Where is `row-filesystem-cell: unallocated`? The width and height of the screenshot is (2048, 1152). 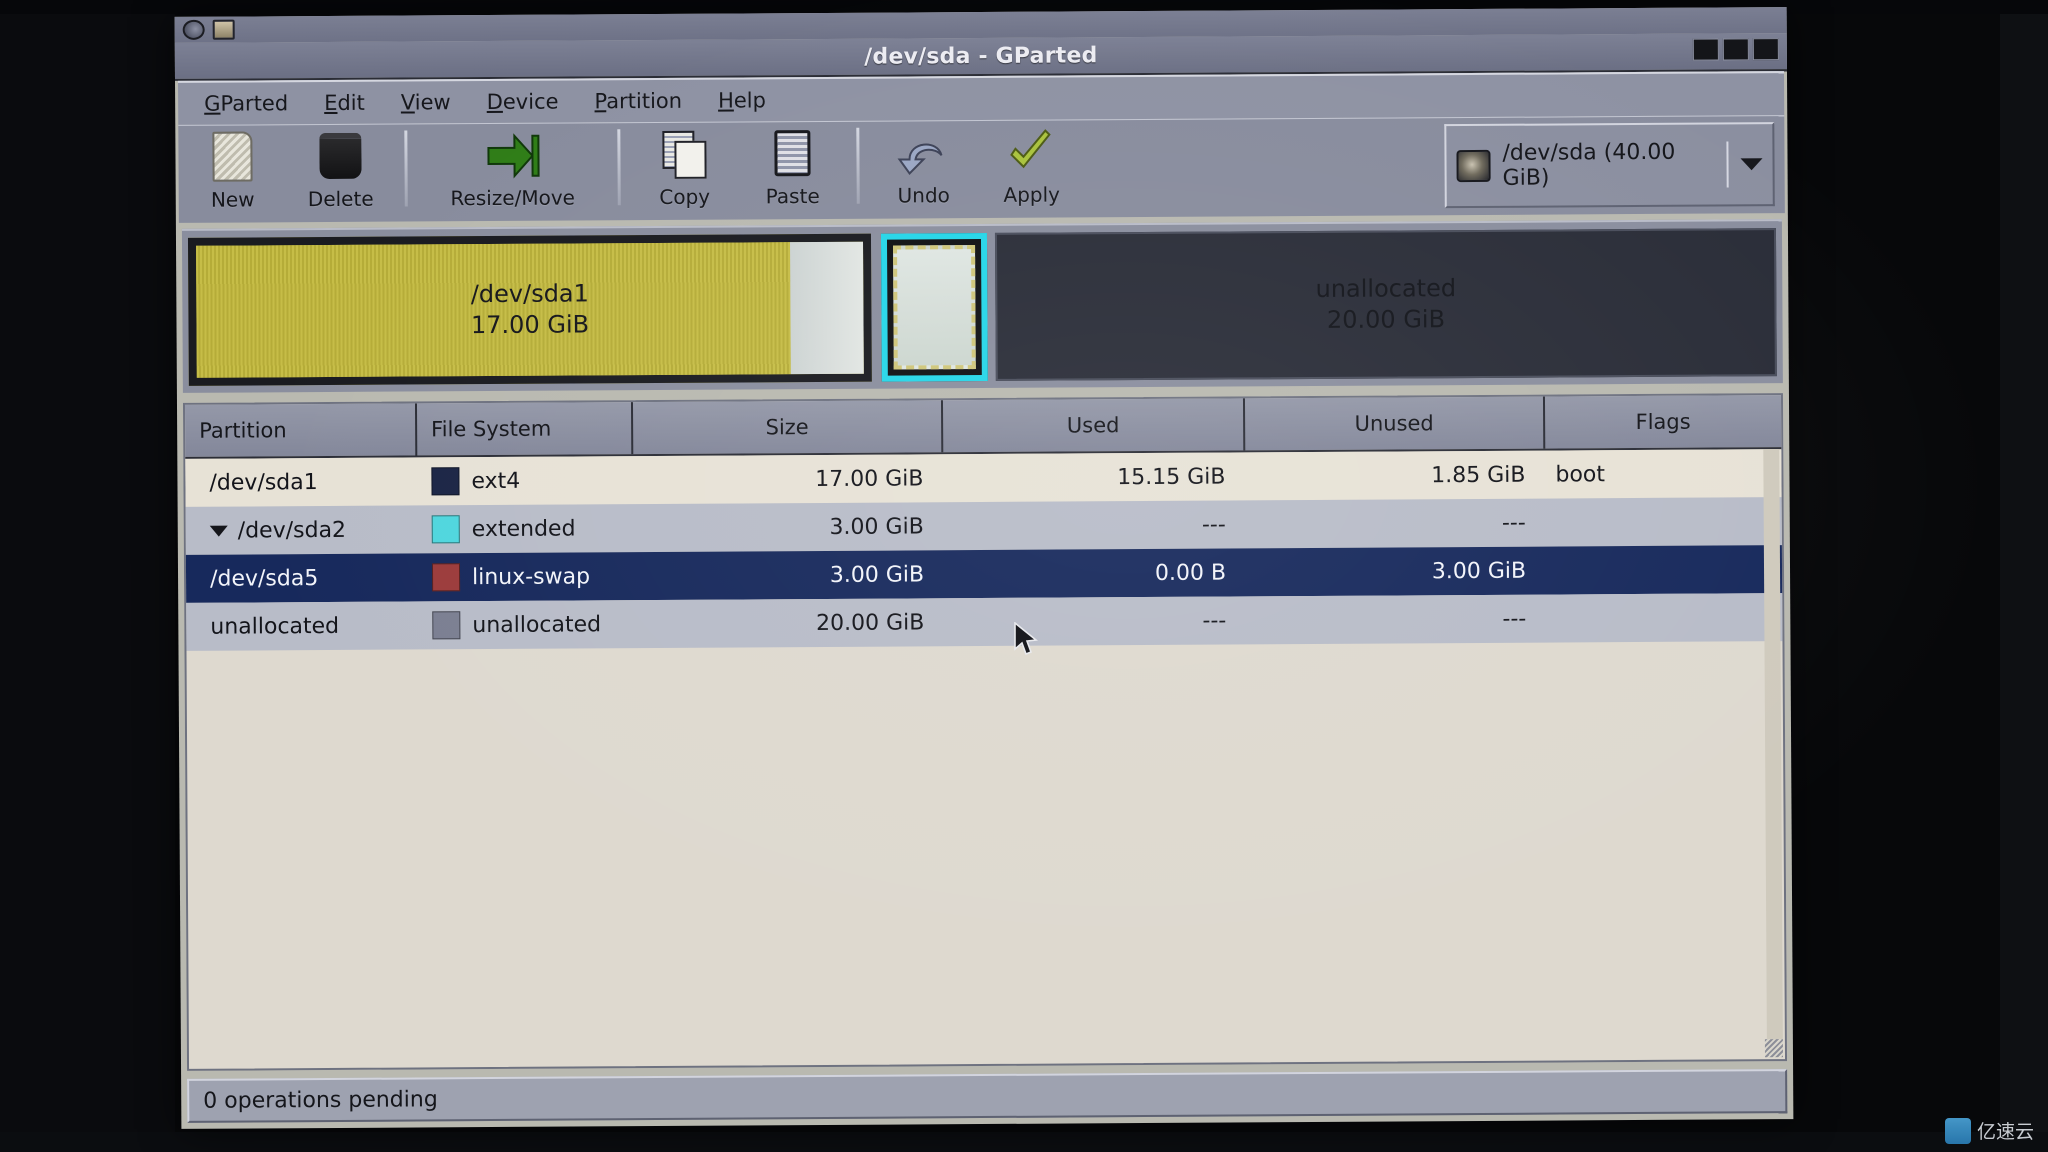
row-filesystem-cell: unallocated is located at coordinates (526, 624).